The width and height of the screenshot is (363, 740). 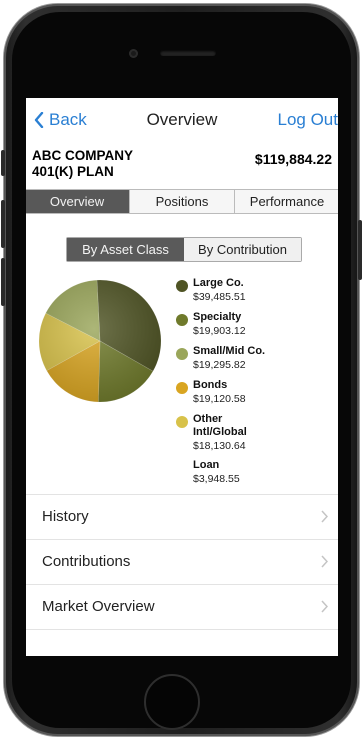 What do you see at coordinates (219, 297) in the screenshot?
I see `legend-value: $39,485.51` at bounding box center [219, 297].